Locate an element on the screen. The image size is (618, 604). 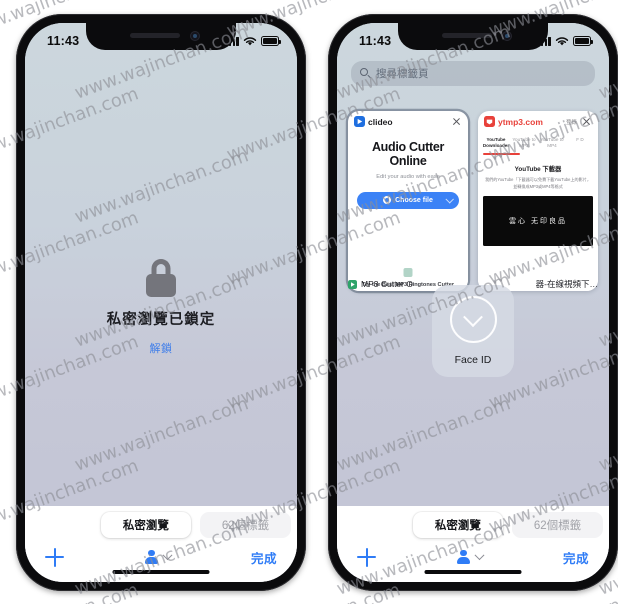
battery-icon is located at coordinates (271, 41).